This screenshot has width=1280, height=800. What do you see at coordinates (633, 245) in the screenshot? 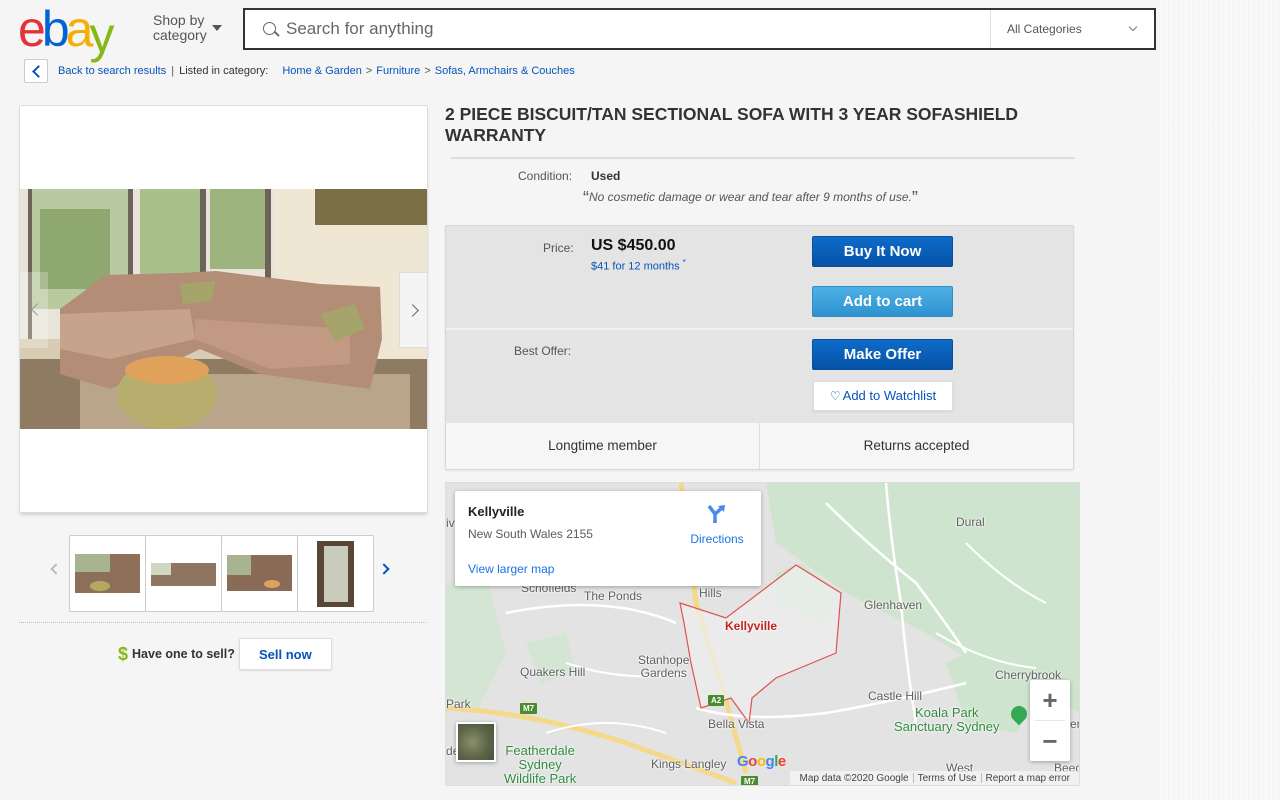
I see `price-value: US $450.00` at bounding box center [633, 245].